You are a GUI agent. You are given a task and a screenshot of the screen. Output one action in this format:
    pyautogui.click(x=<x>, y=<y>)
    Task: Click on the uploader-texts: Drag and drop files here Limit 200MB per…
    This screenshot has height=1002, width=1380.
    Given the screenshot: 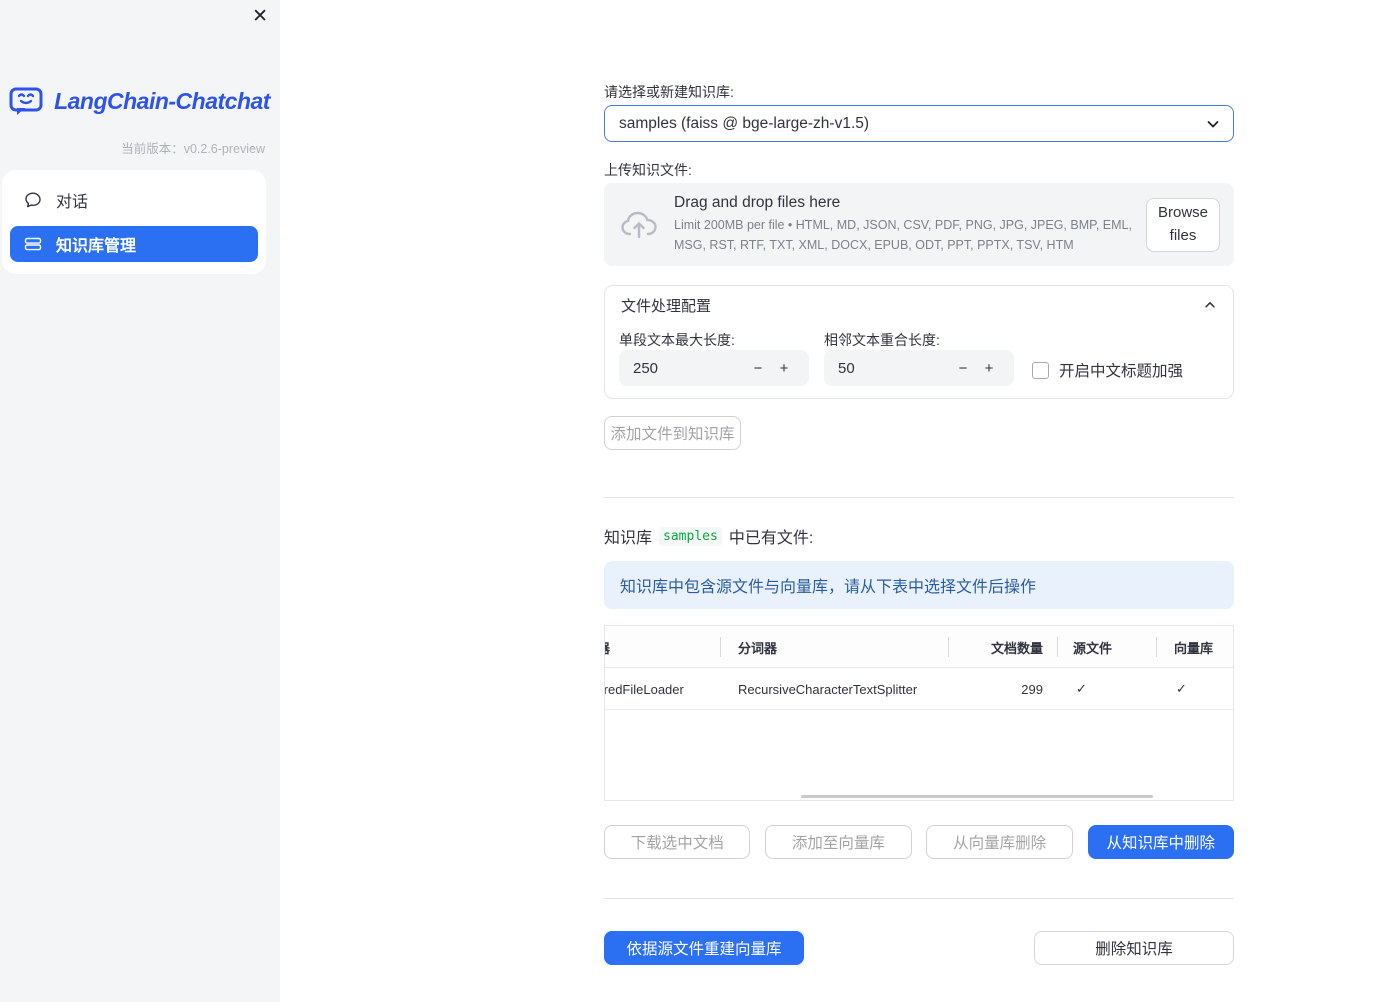 What is the action you would take?
    pyautogui.click(x=903, y=224)
    